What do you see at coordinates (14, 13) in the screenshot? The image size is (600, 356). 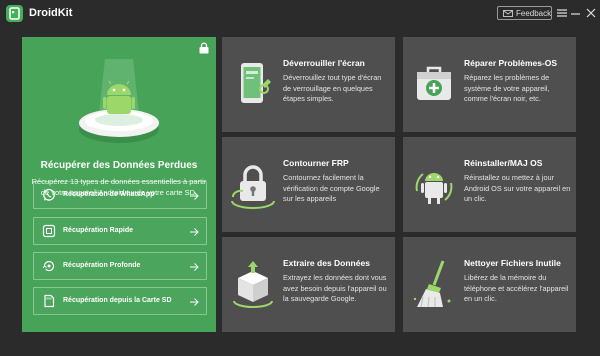 I see `droidkit-logo-icon` at bounding box center [14, 13].